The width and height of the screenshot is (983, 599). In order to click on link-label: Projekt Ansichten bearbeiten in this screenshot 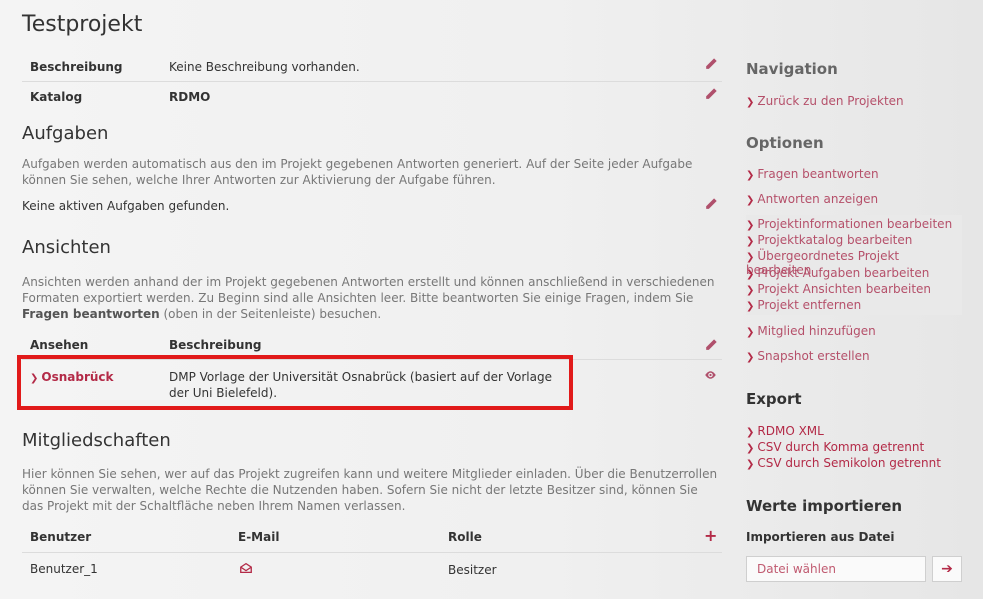, I will do `click(844, 289)`.